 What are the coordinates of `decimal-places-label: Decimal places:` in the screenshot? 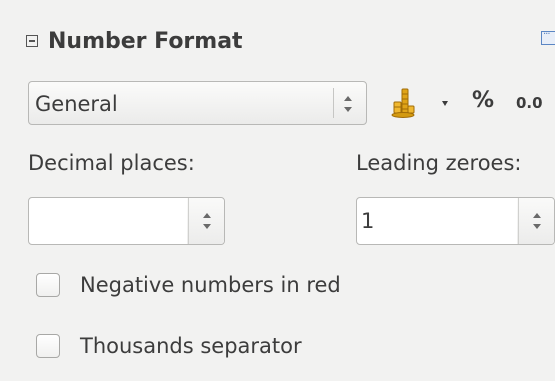 It's located at (111, 163).